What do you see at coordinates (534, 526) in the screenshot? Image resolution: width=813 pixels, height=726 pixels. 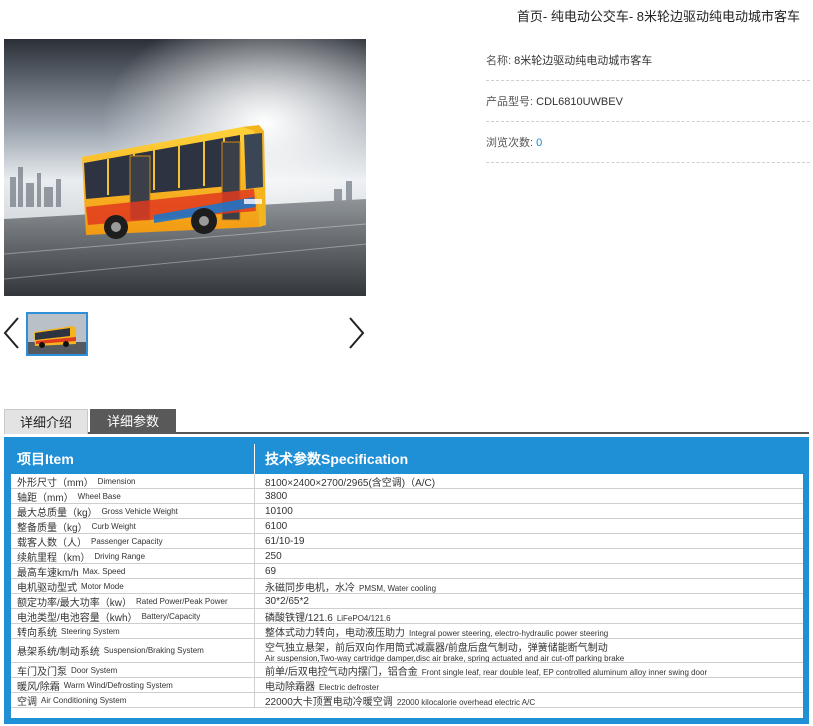 I see `spec-value-line: 6100` at bounding box center [534, 526].